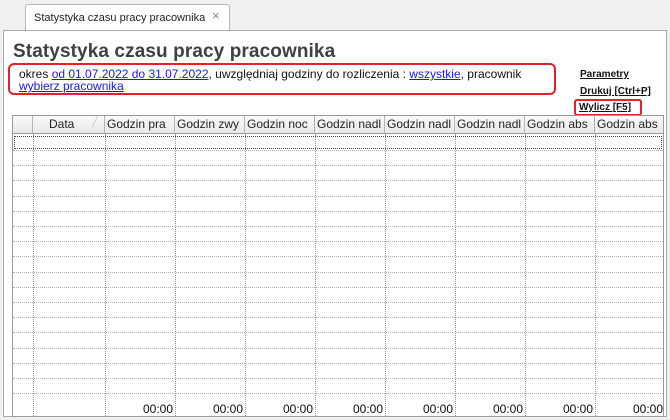  Describe the element at coordinates (490, 125) in the screenshot. I see `header-overtime-3: Godzin nadl` at that location.